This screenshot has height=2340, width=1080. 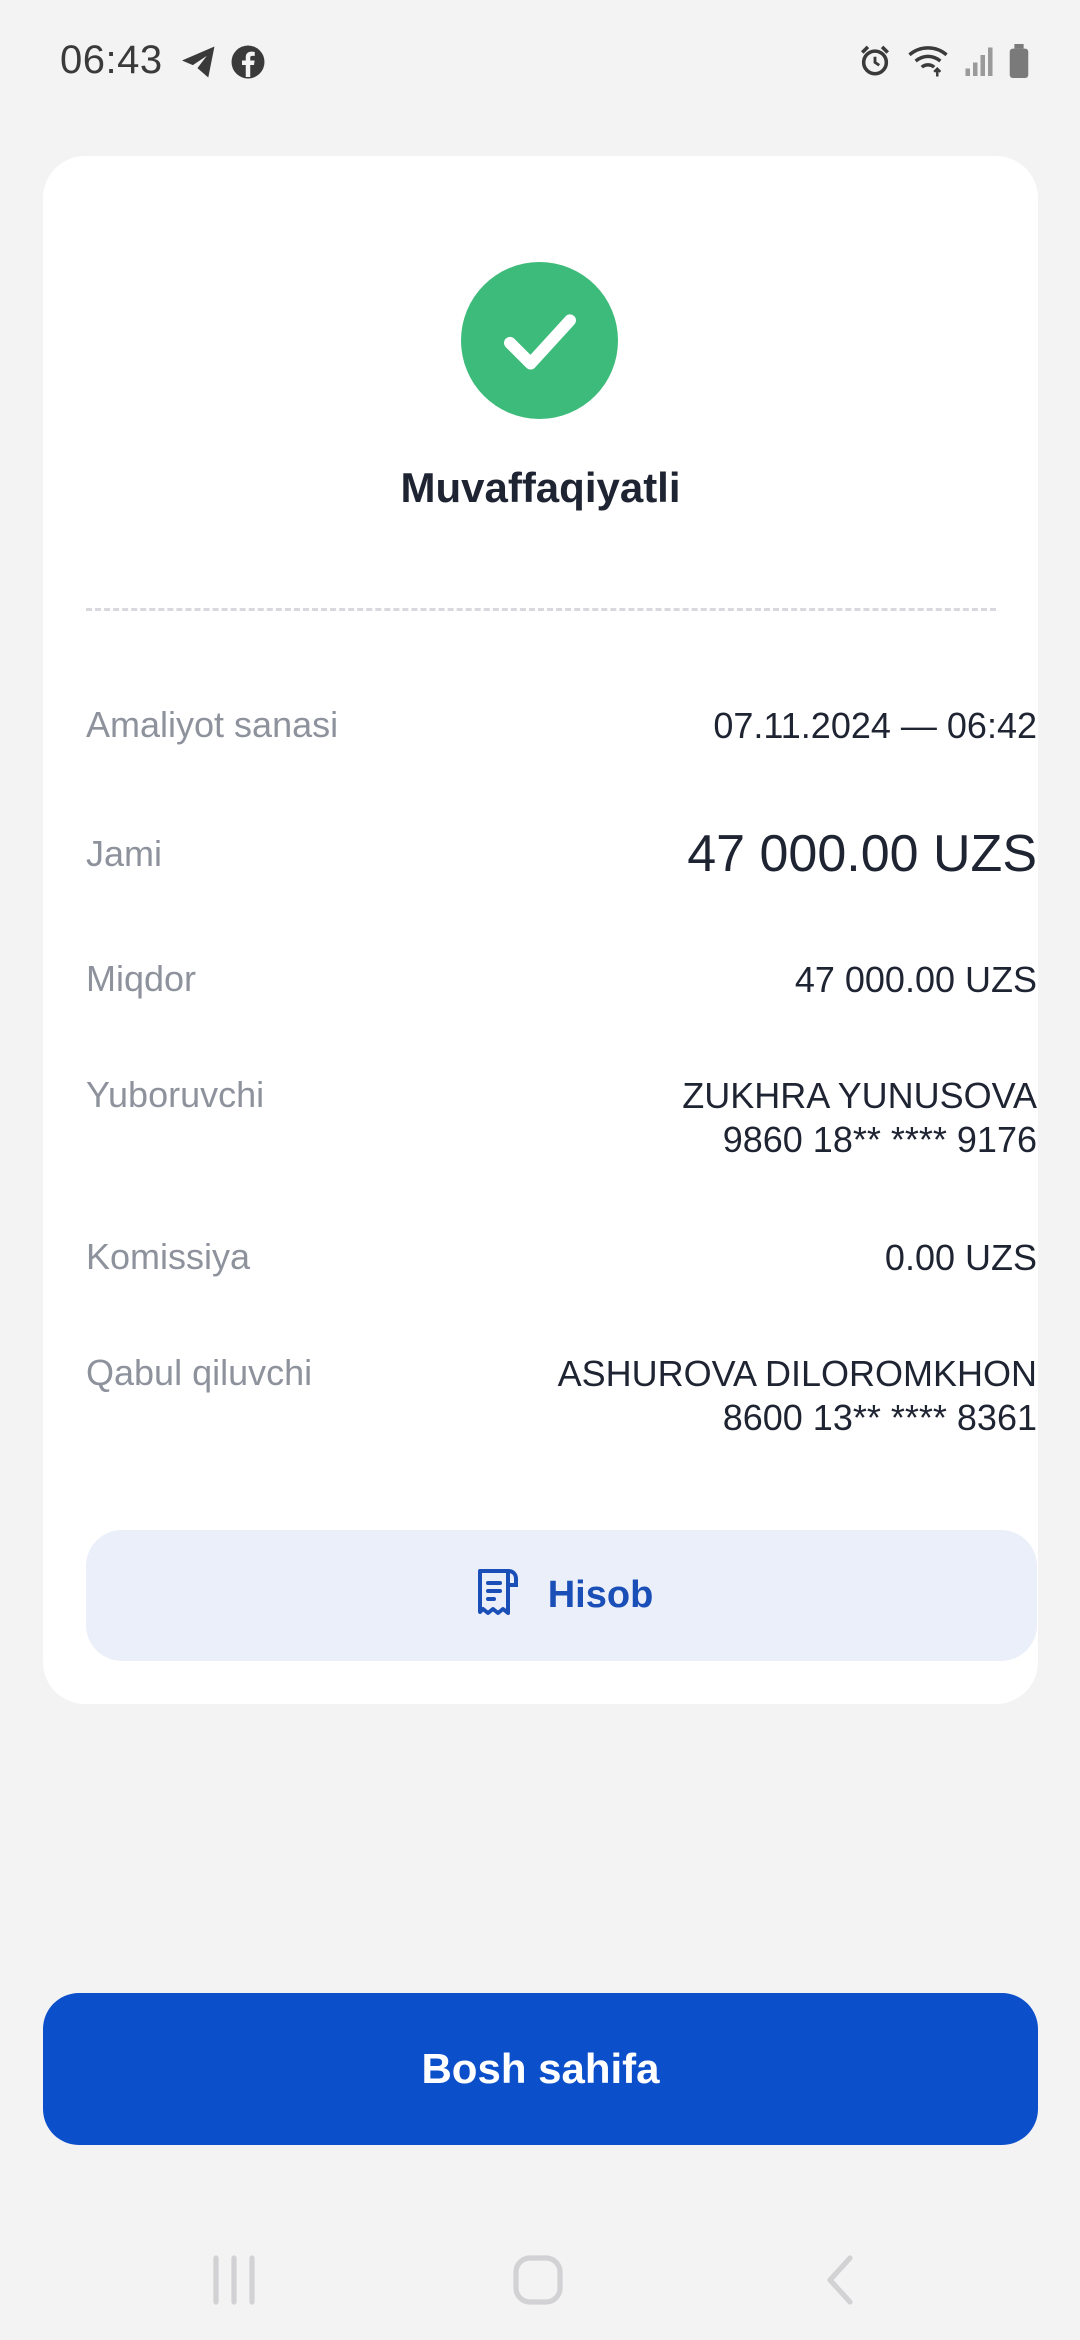 I want to click on home-page-label: Bosh sahifa, so click(x=540, y=2068).